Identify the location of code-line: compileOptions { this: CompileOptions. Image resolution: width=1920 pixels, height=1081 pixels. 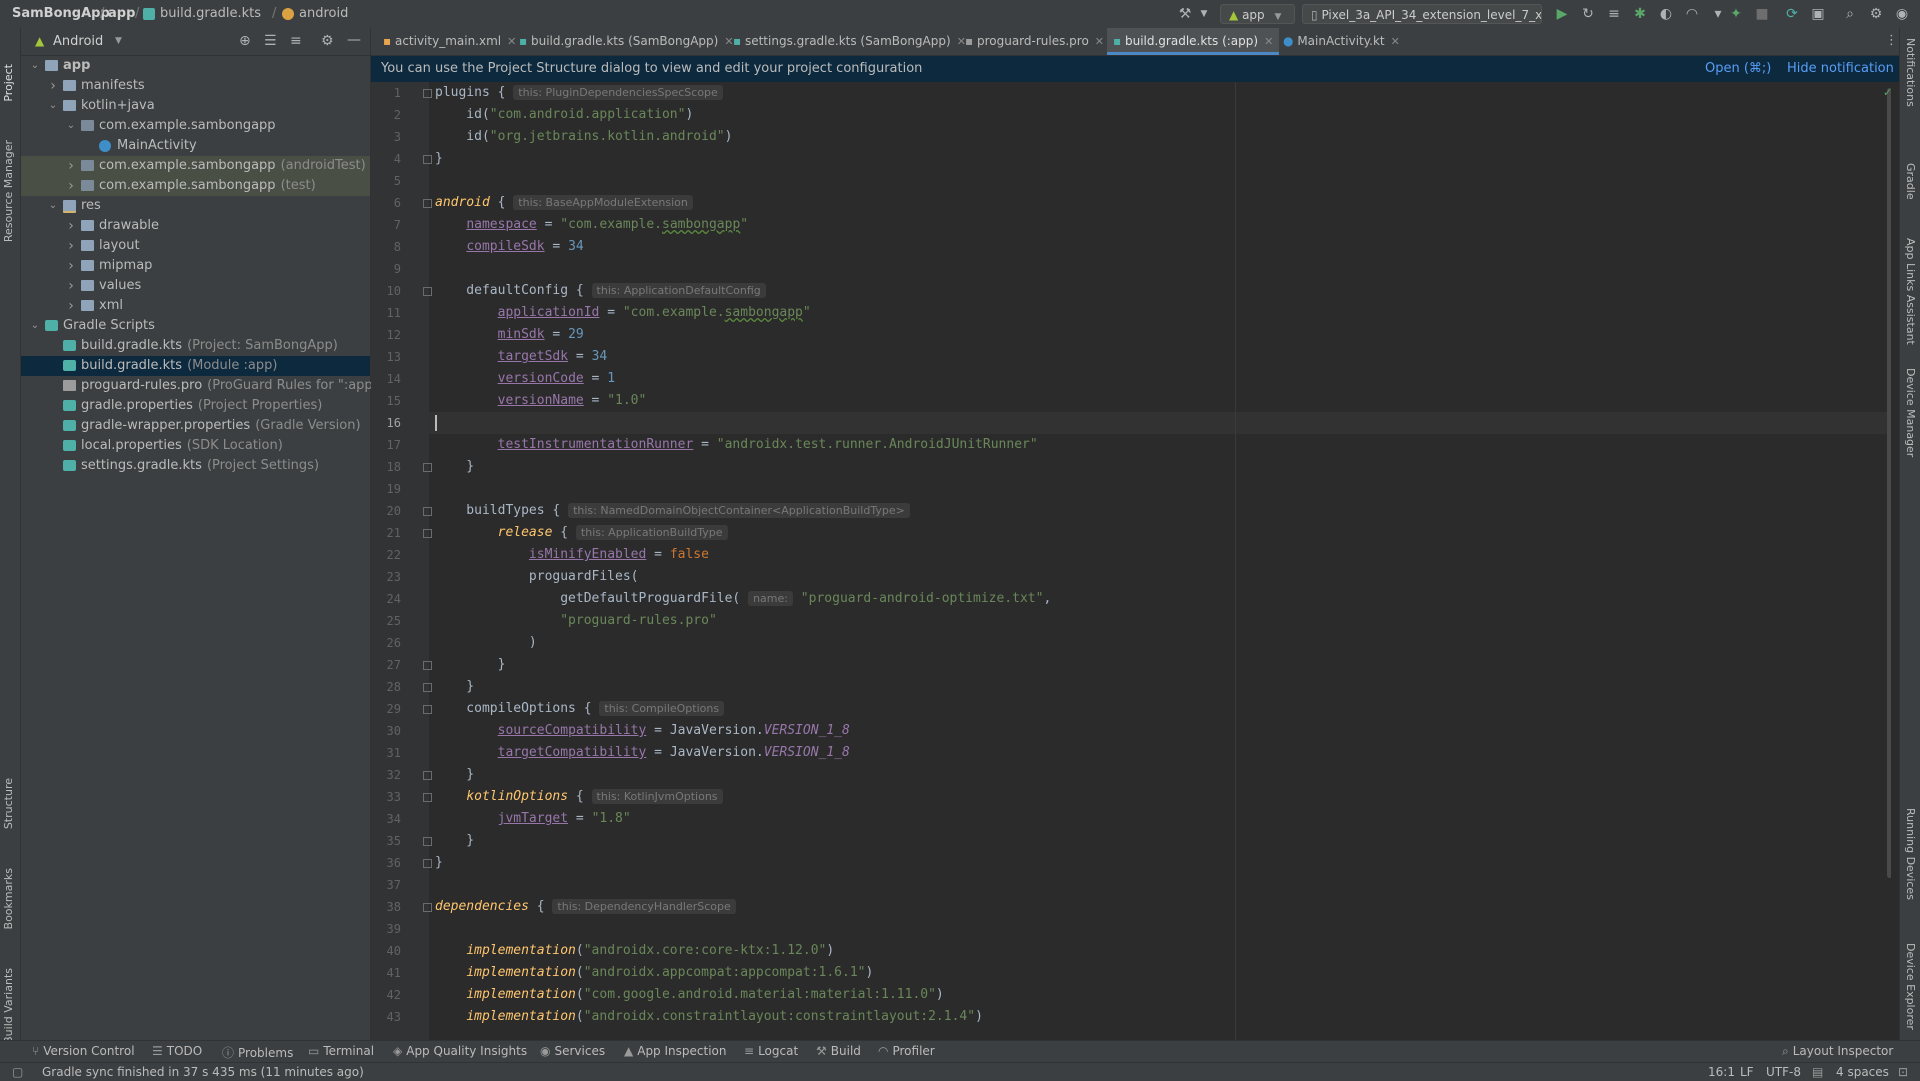
(580, 709).